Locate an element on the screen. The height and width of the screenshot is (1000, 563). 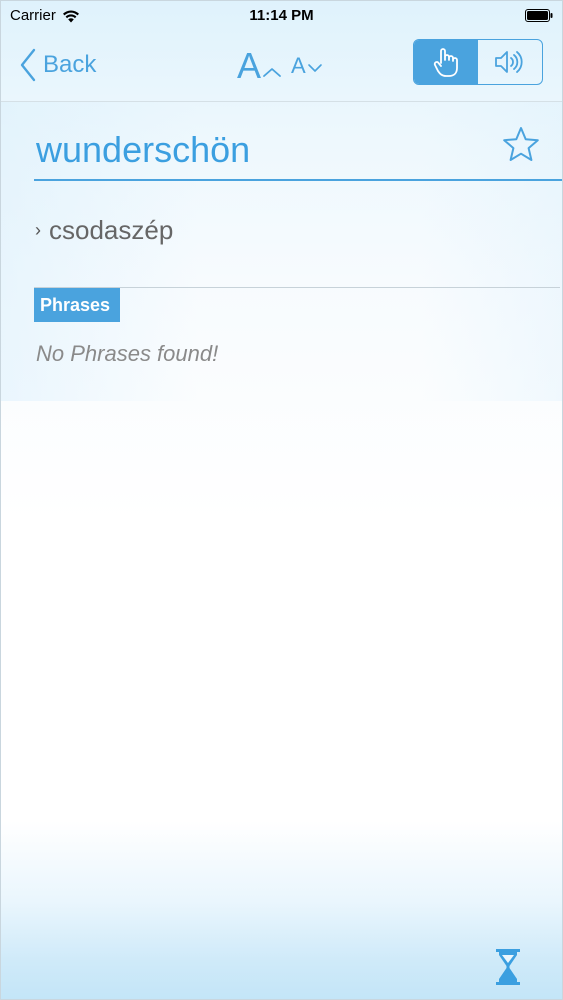
status-bar: Carrier 11:14 PM is located at coordinates (281, 16).